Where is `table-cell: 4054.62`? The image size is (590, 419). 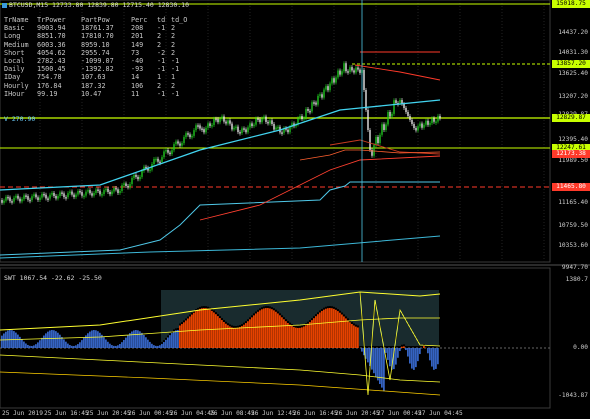
table-cell: 4054.62 is located at coordinates (51, 52).